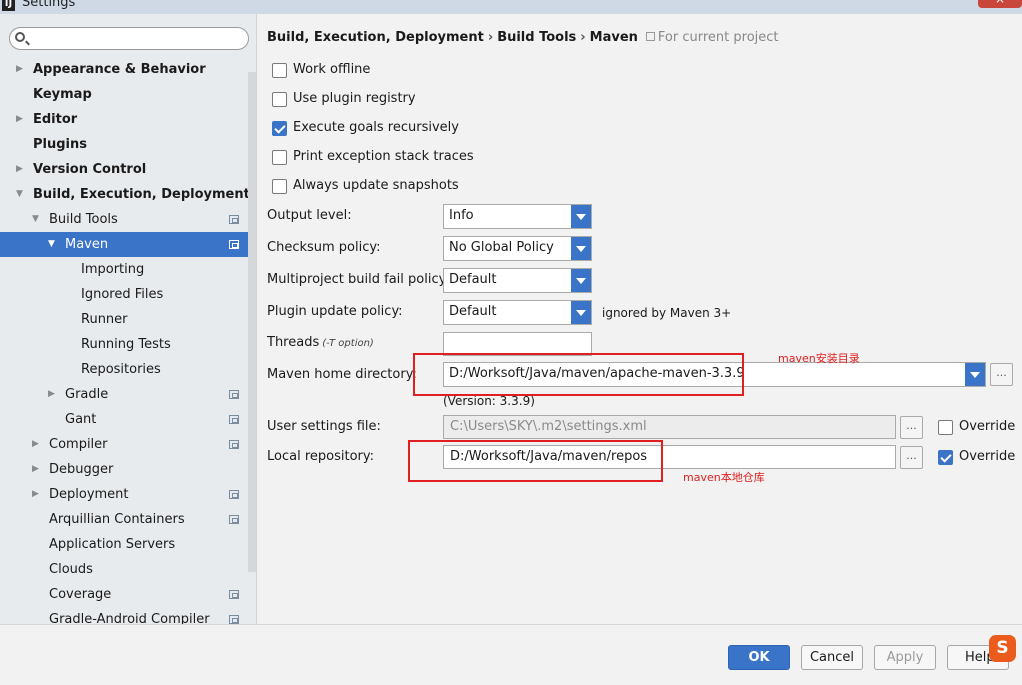 Image resolution: width=1022 pixels, height=685 pixels. Describe the element at coordinates (128, 69) in the screenshot. I see `sidebar-item-appearance-behavior: ▶ Appearance & Behavior` at that location.